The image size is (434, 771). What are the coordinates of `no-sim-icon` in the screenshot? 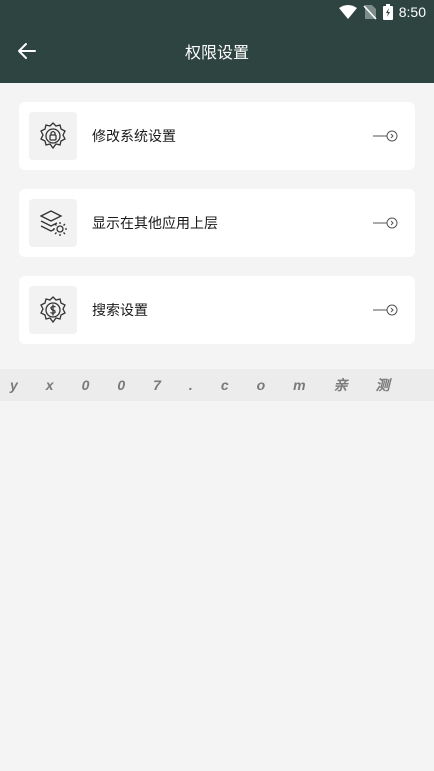 It's located at (370, 12).